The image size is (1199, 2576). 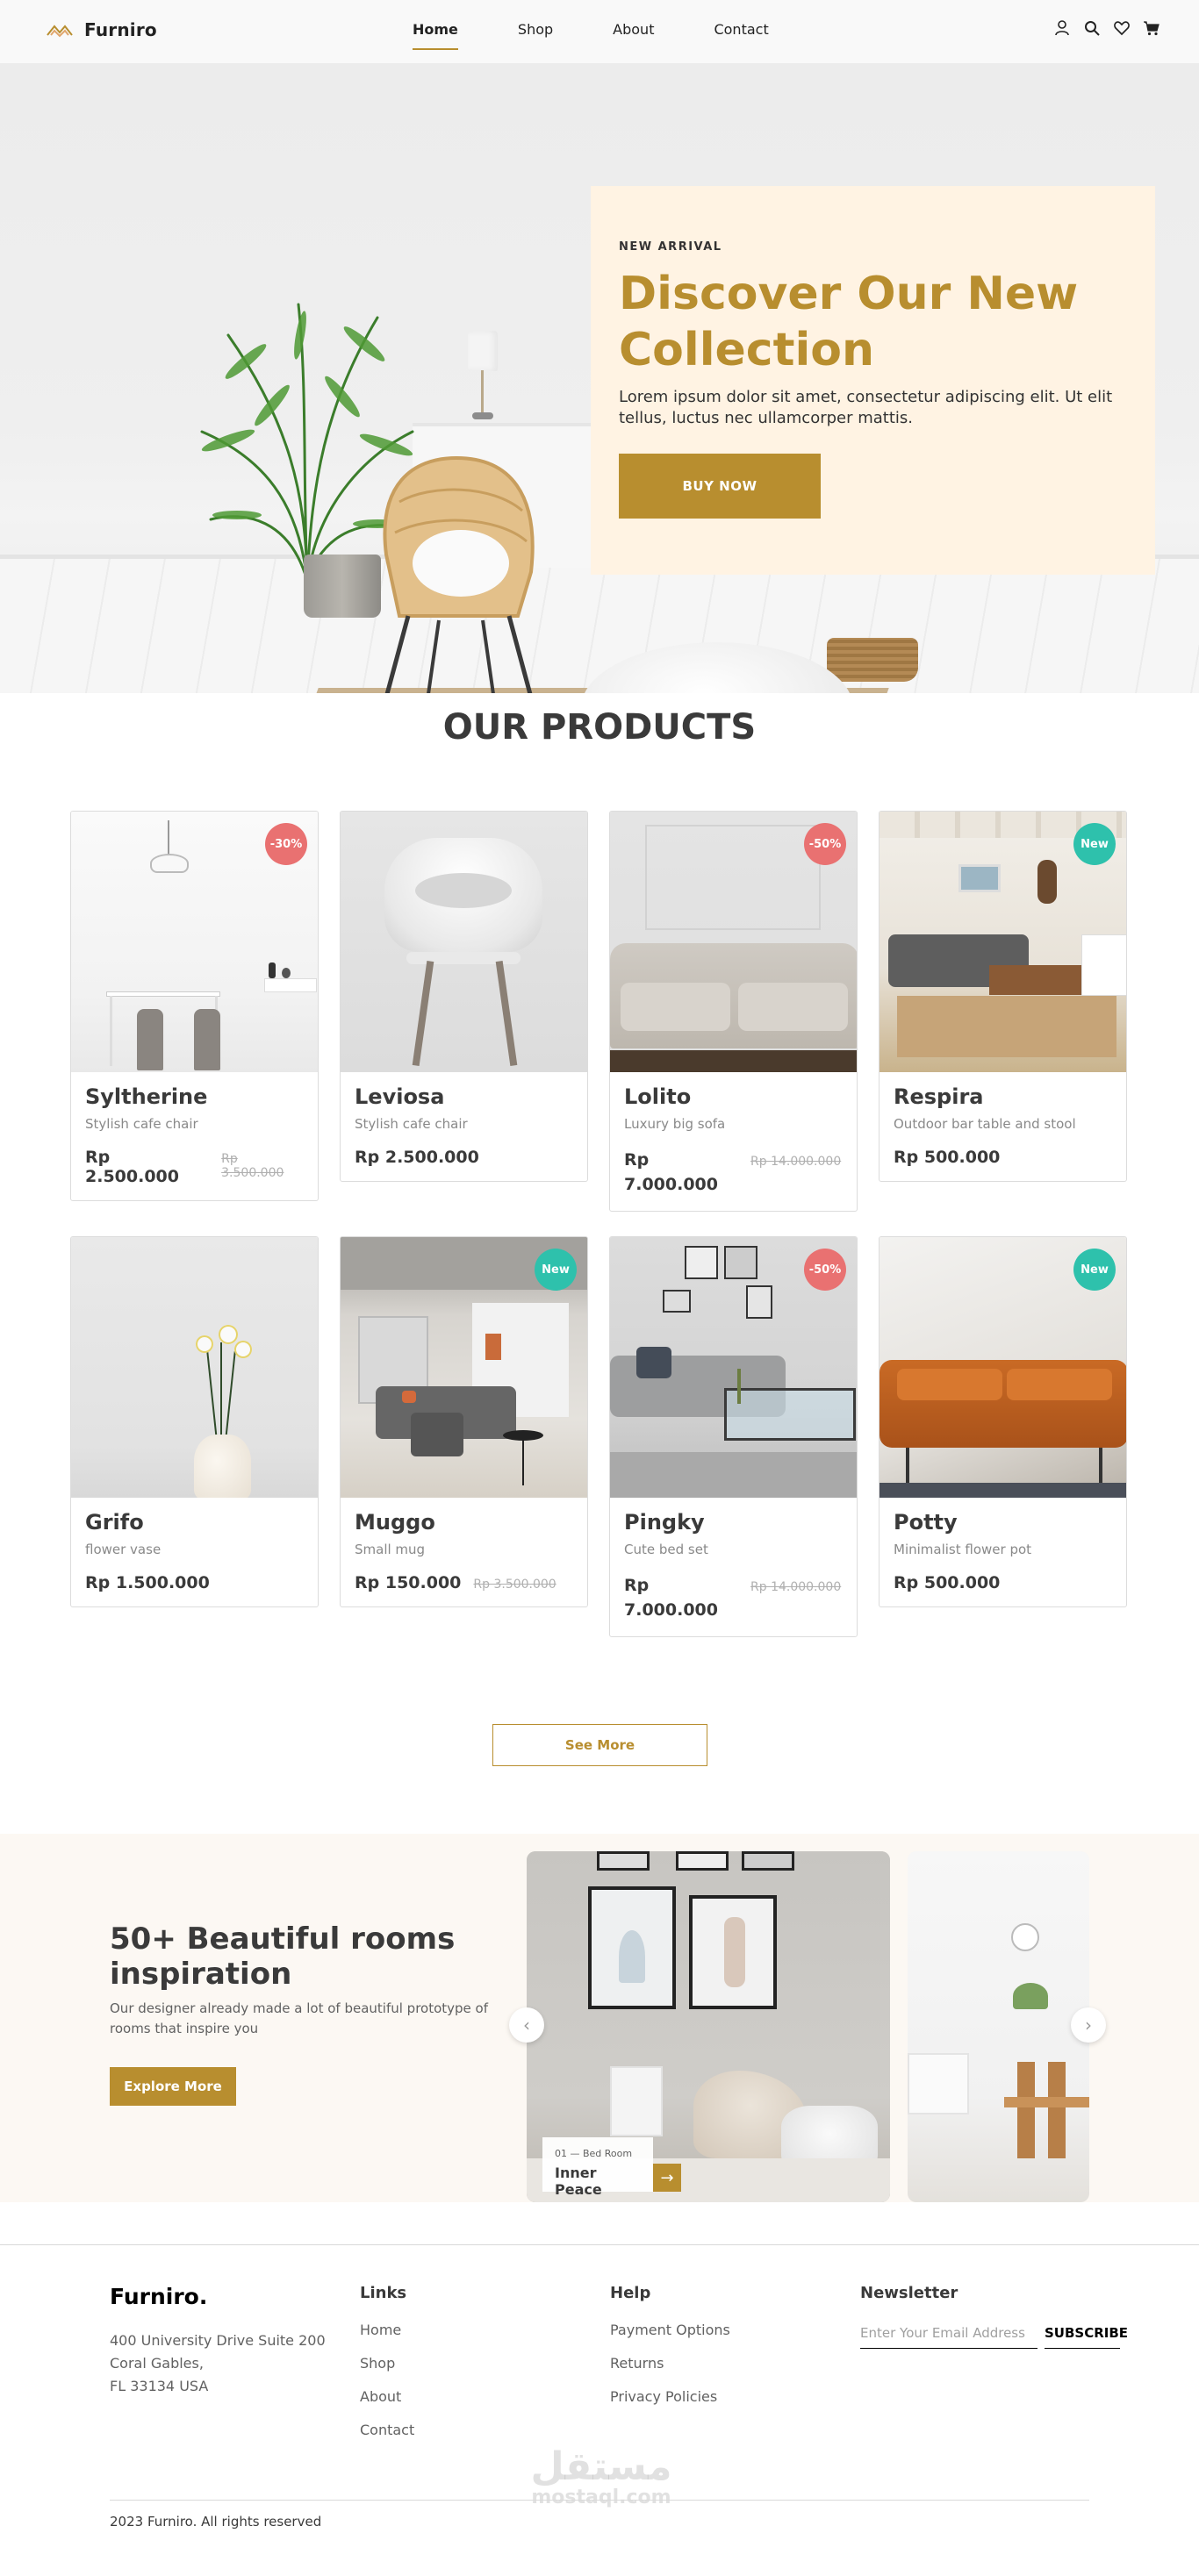 I want to click on product-name: Grifo, so click(x=114, y=1522).